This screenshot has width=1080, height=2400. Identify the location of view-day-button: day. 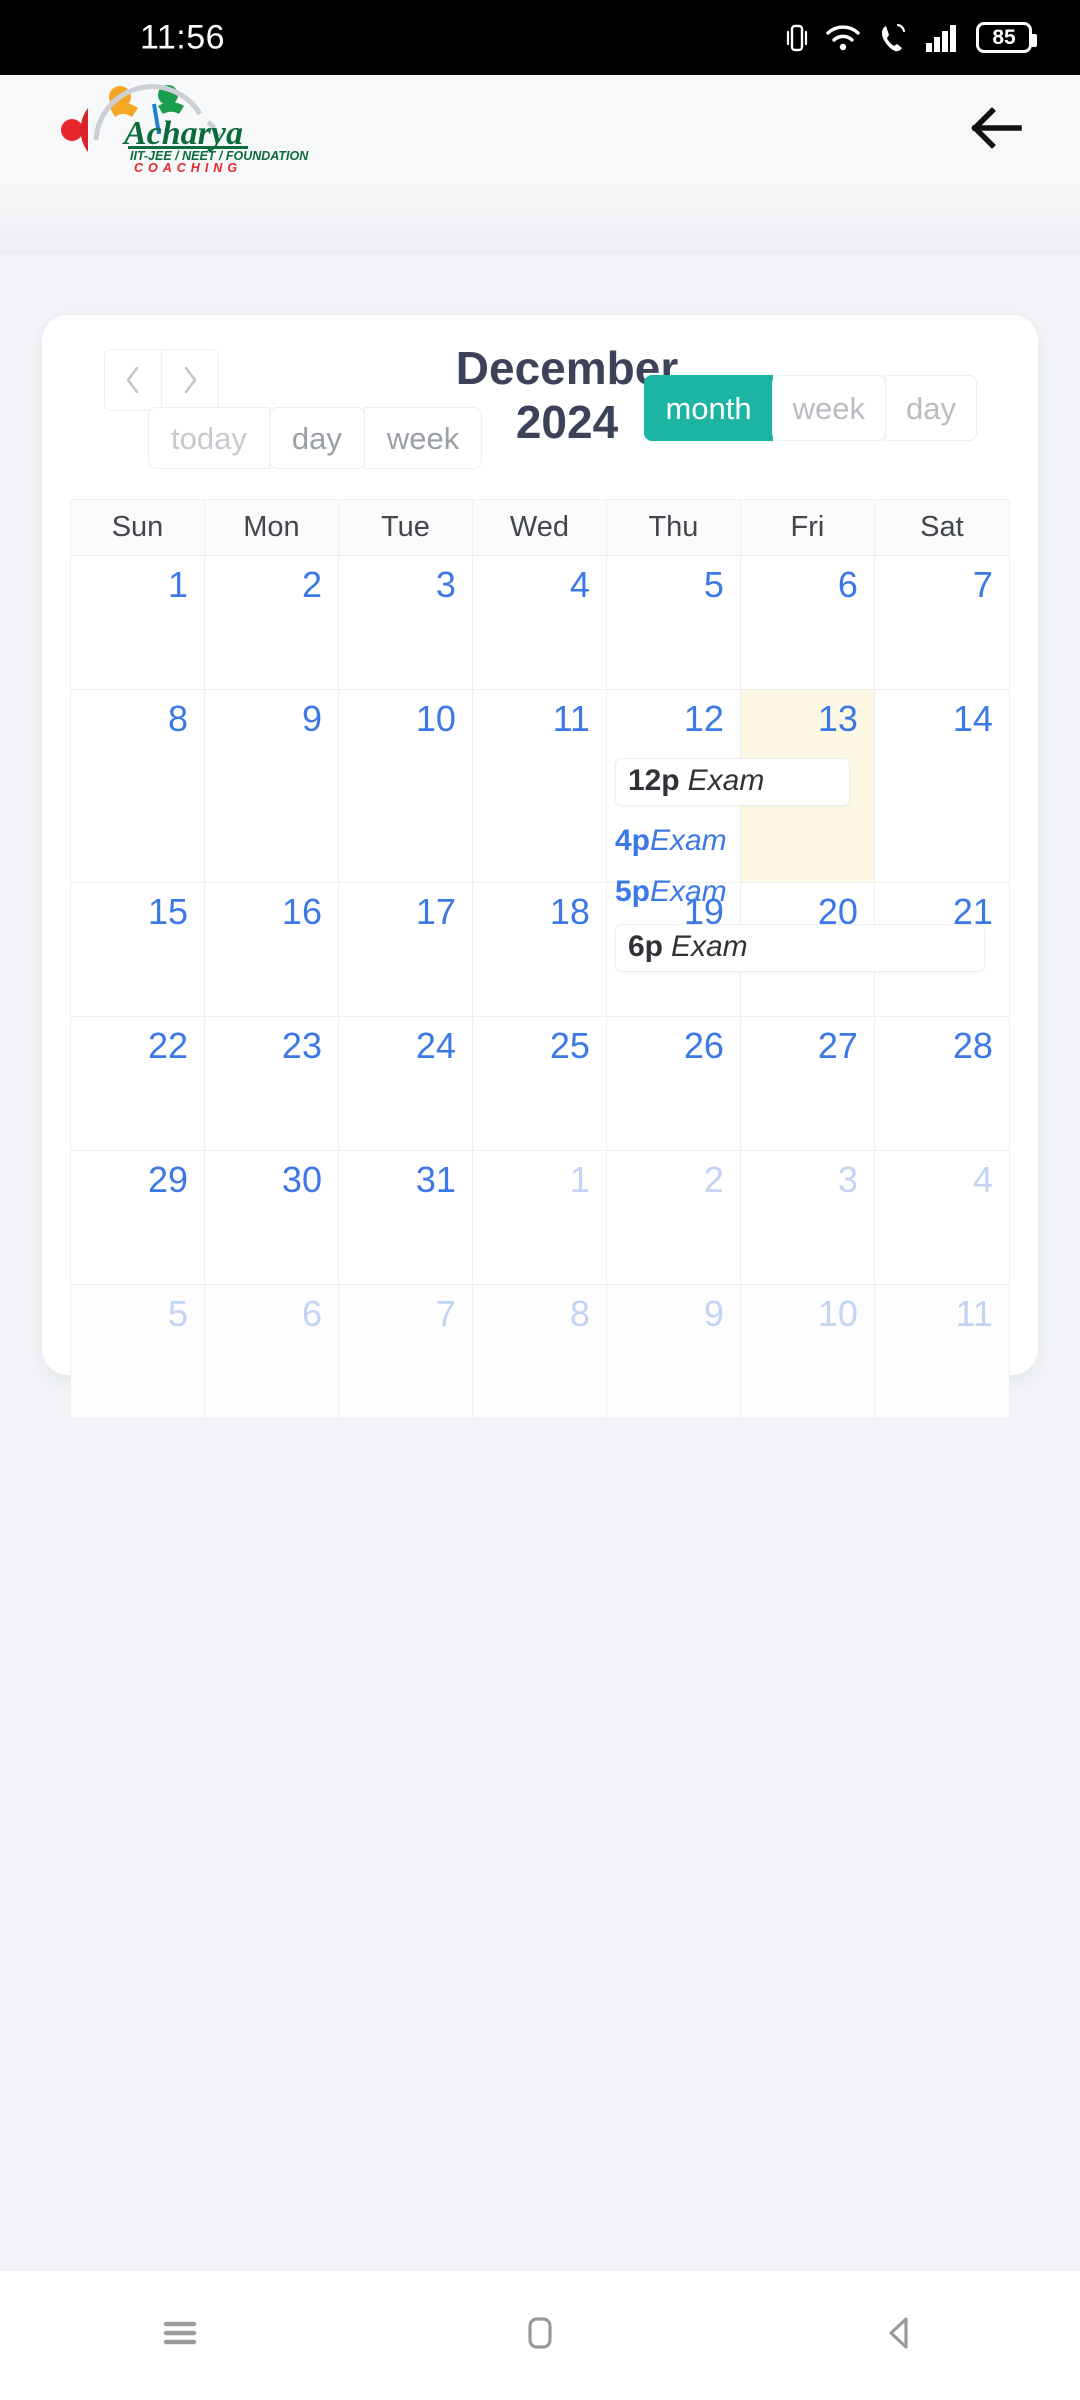
(931, 408).